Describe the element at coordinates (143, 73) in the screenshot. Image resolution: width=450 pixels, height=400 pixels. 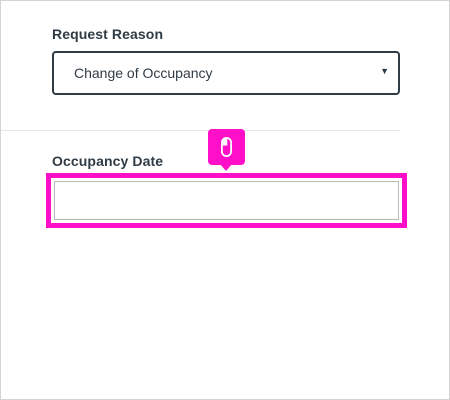
I see `request-reason-selected-value: Change of Occupancy` at that location.